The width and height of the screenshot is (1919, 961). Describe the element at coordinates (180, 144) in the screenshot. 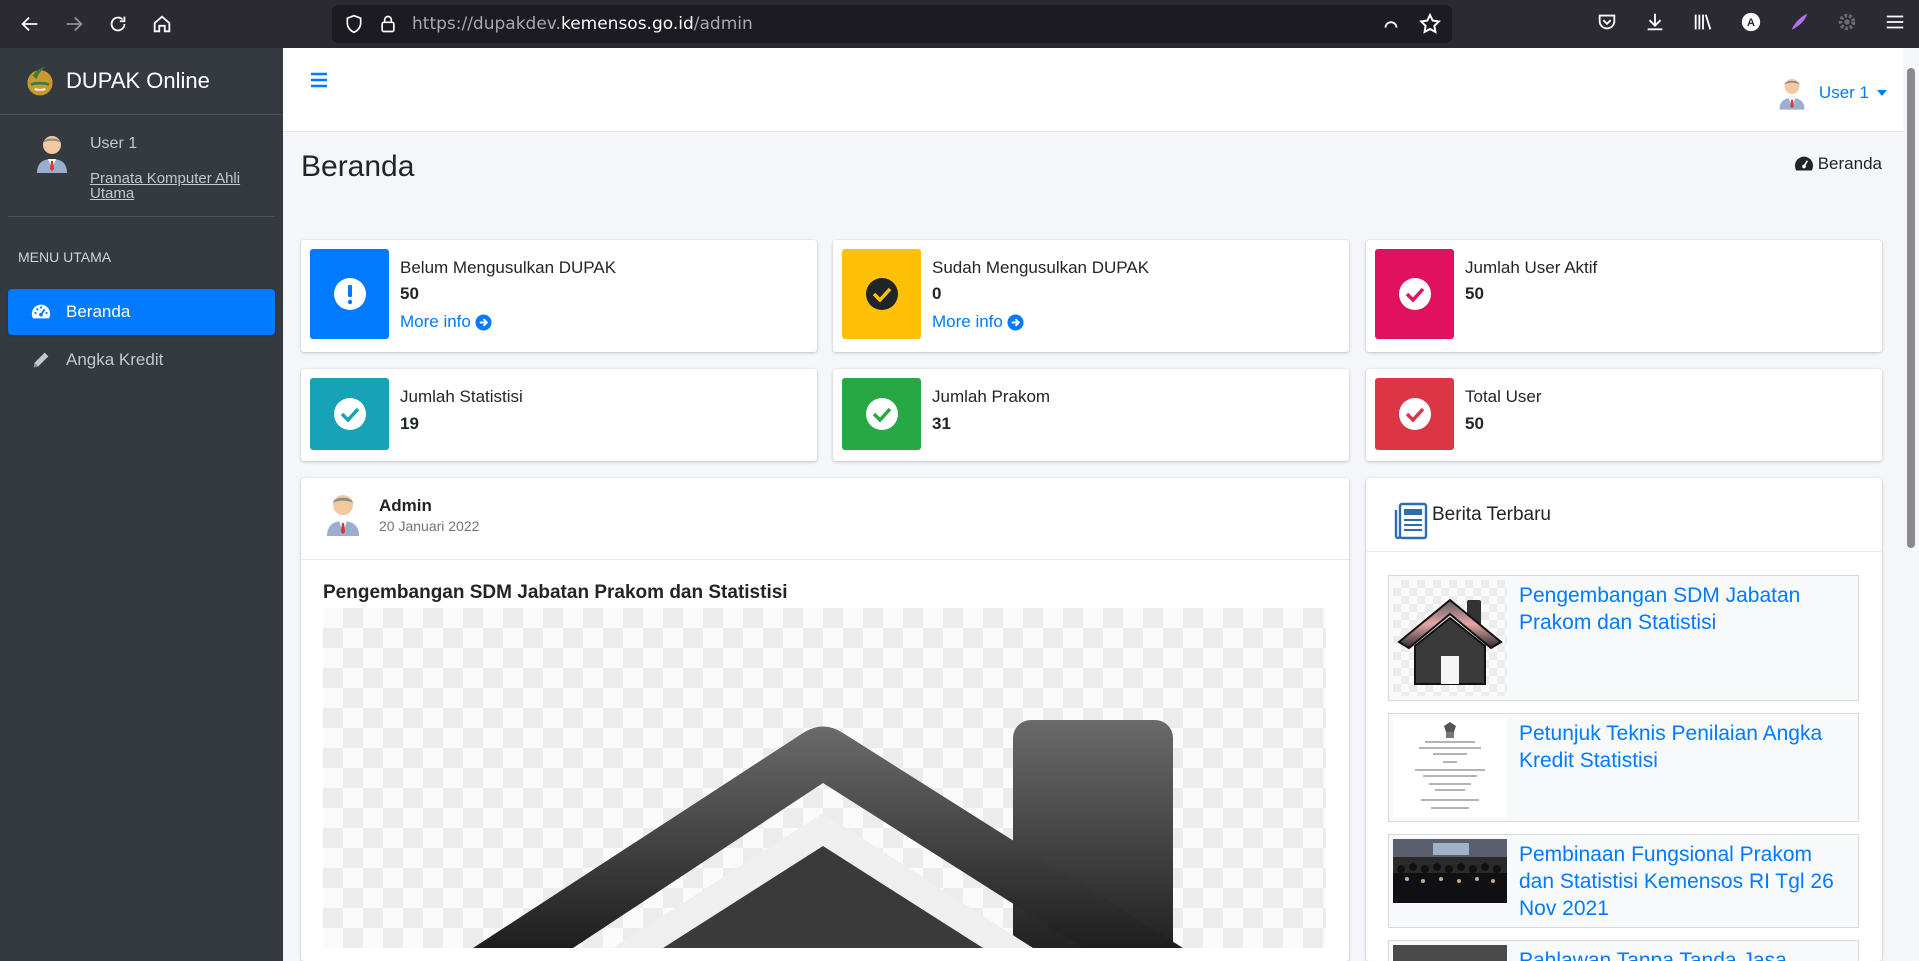

I see `sidebar-user-name: User 1` at that location.